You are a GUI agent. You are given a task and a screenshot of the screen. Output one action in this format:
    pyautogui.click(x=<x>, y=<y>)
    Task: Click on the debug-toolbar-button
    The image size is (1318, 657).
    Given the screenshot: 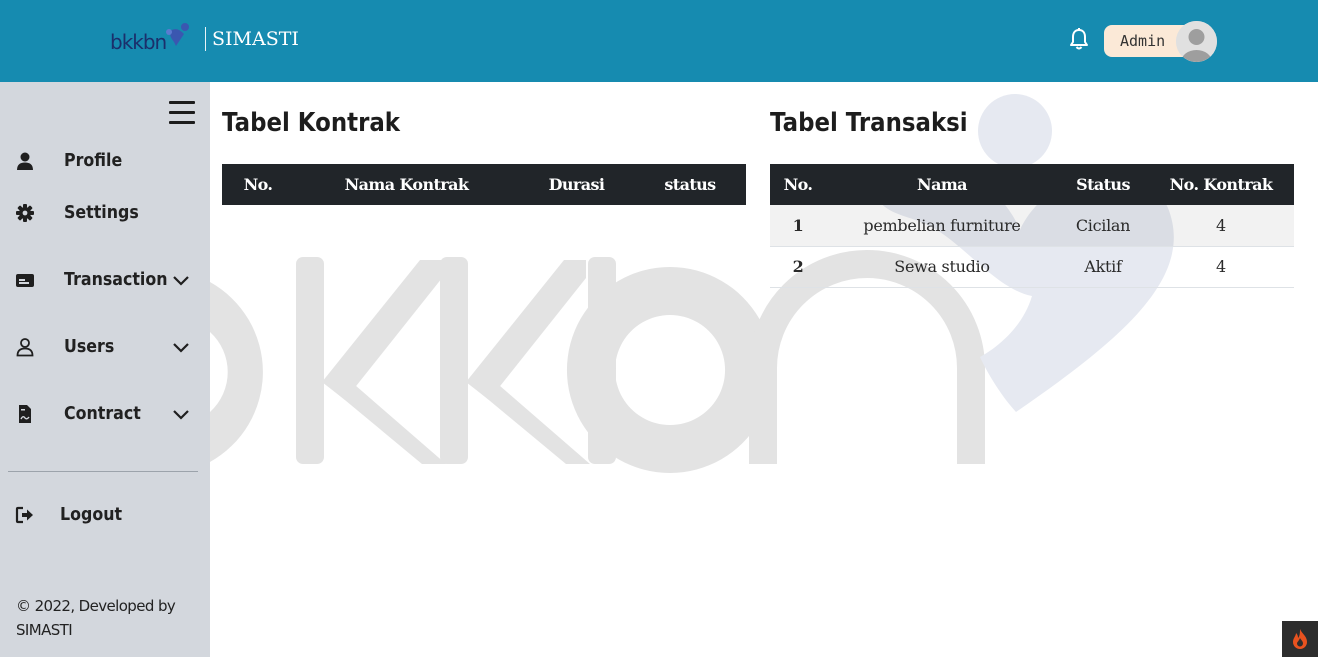 What is the action you would take?
    pyautogui.click(x=1300, y=639)
    